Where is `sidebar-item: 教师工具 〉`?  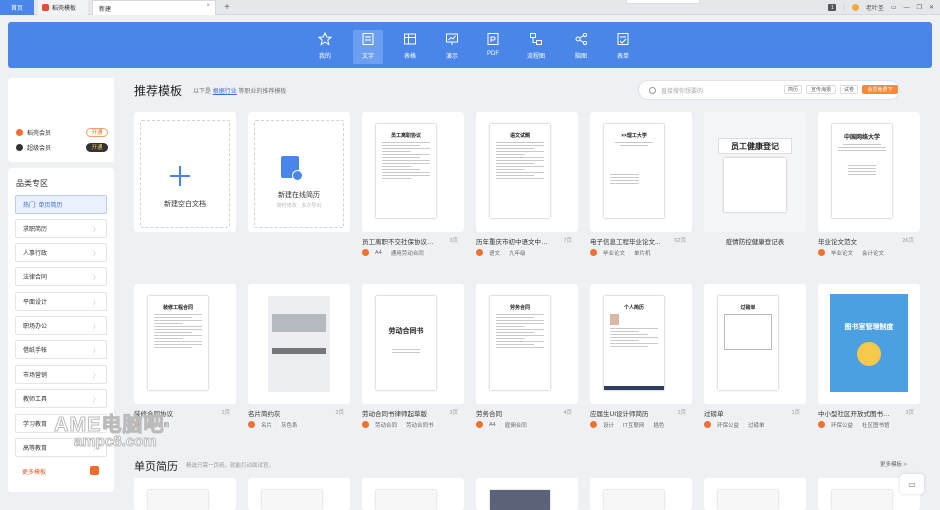 sidebar-item: 教师工具 〉 is located at coordinates (61, 398).